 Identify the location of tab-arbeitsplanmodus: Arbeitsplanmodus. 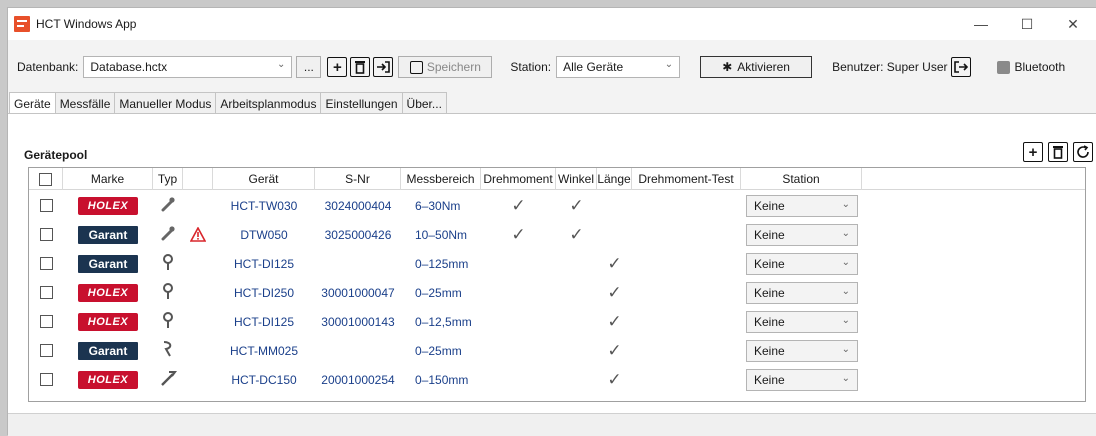
(268, 103).